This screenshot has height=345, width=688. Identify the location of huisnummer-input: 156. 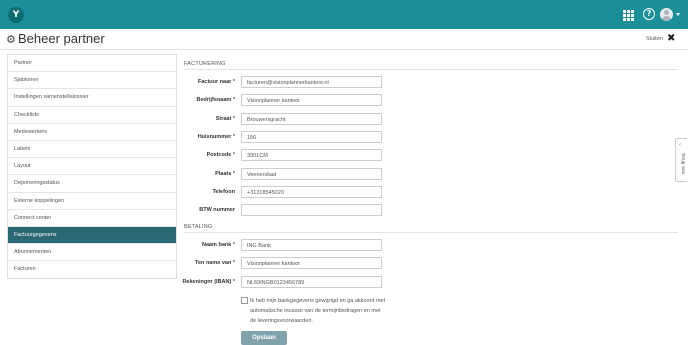
(311, 137).